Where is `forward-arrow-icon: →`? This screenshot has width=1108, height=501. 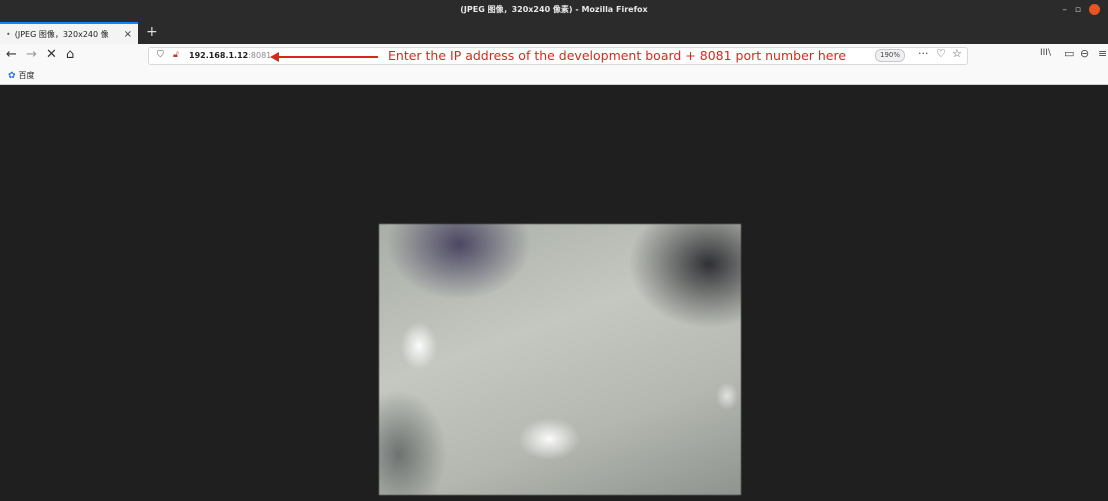
forward-arrow-icon: → is located at coordinates (31, 54).